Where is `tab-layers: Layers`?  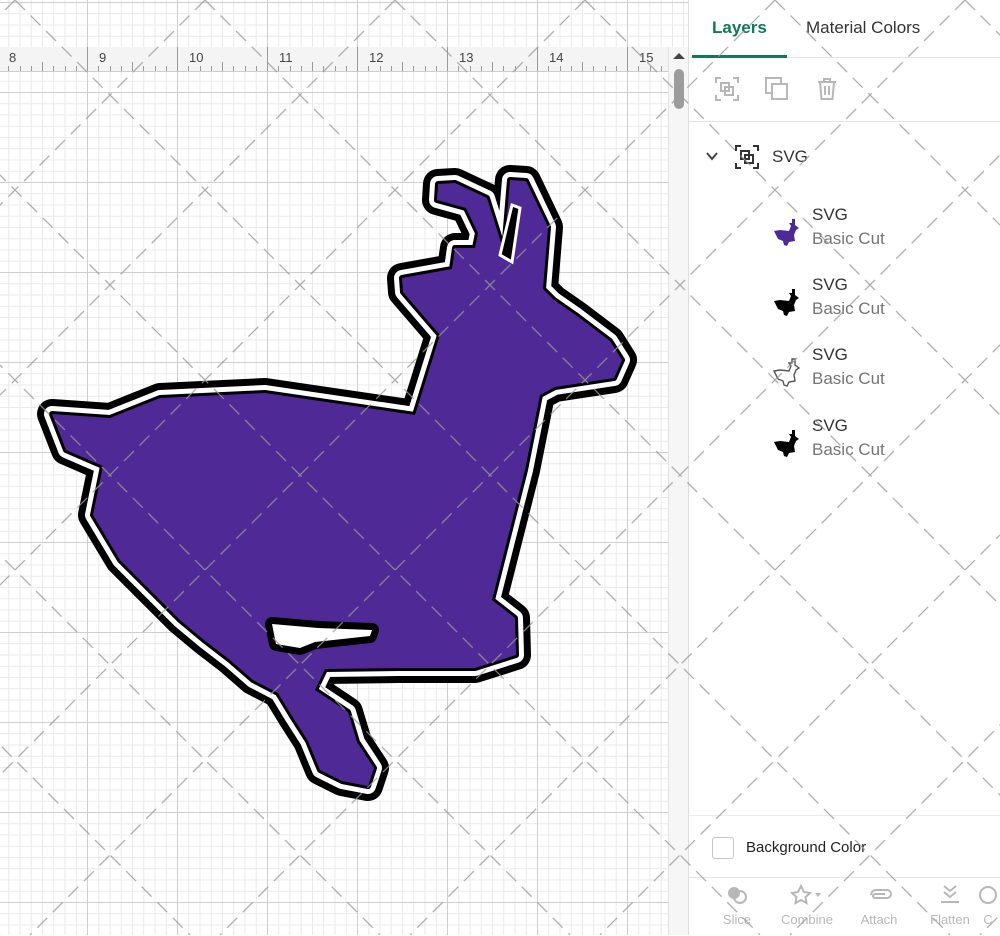 tab-layers: Layers is located at coordinates (739, 28).